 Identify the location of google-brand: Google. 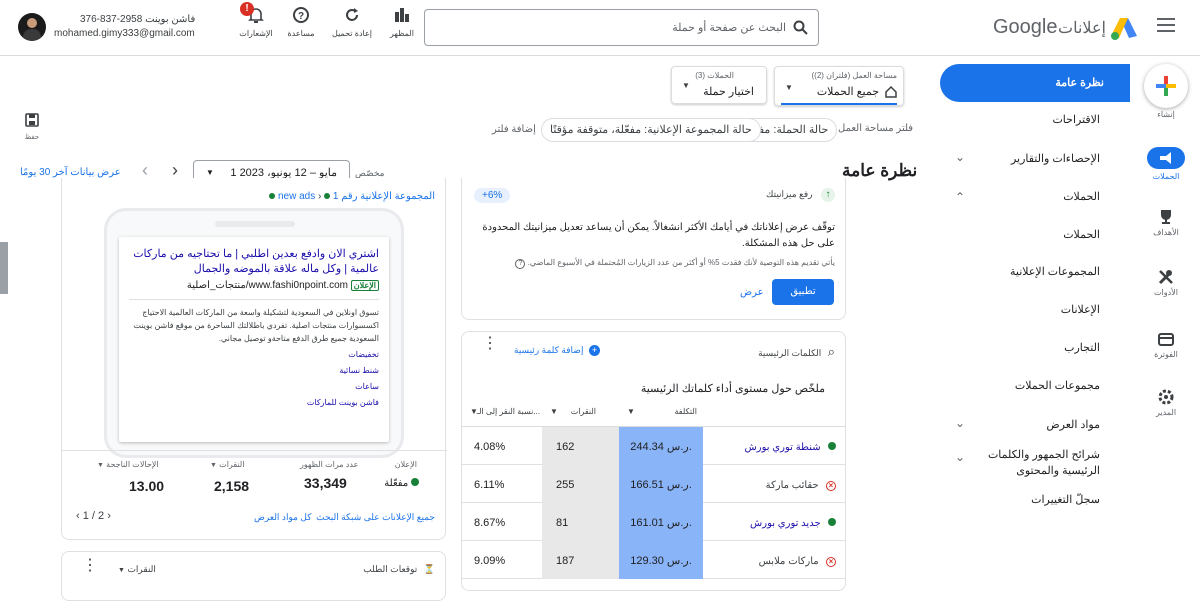
(1025, 27).